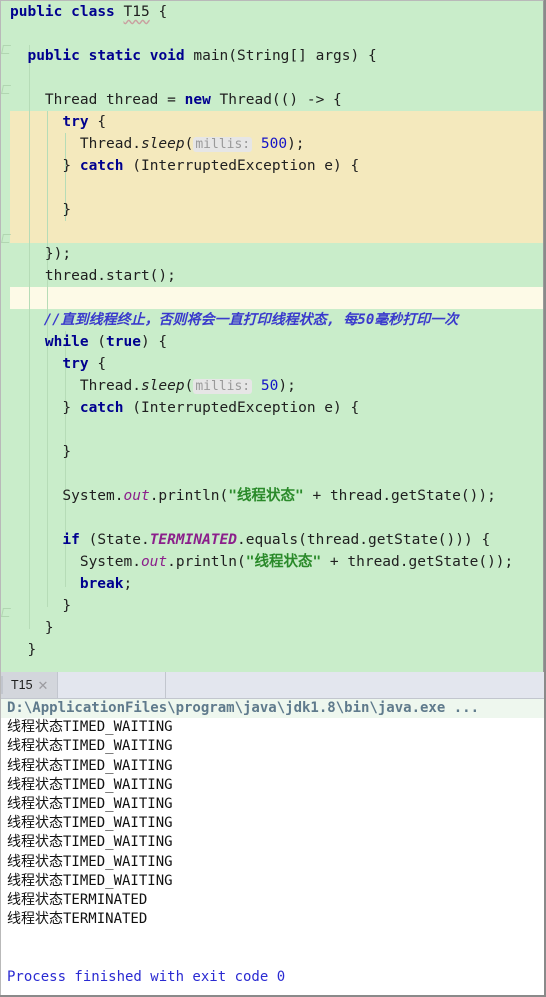 Image resolution: width=546 pixels, height=997 pixels. What do you see at coordinates (272, 56) in the screenshot?
I see `code-line: public static void main(String[] args) {` at bounding box center [272, 56].